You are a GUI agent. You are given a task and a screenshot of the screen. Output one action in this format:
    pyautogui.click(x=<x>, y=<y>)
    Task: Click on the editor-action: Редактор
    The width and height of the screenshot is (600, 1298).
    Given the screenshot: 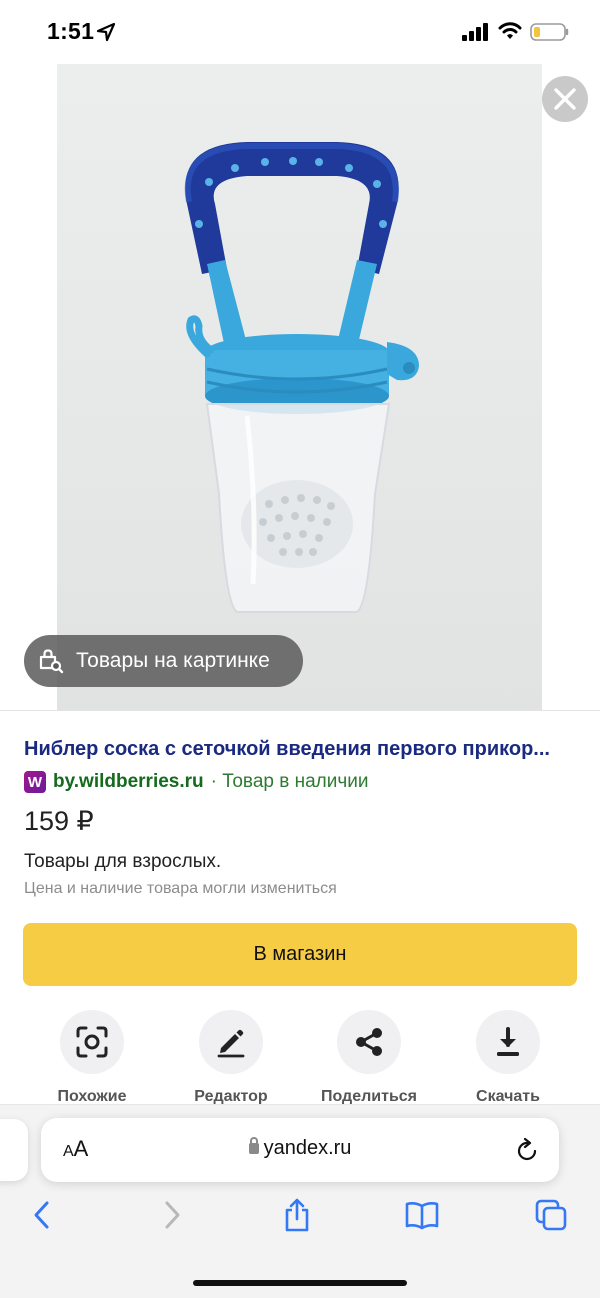 What is the action you would take?
    pyautogui.click(x=231, y=1058)
    